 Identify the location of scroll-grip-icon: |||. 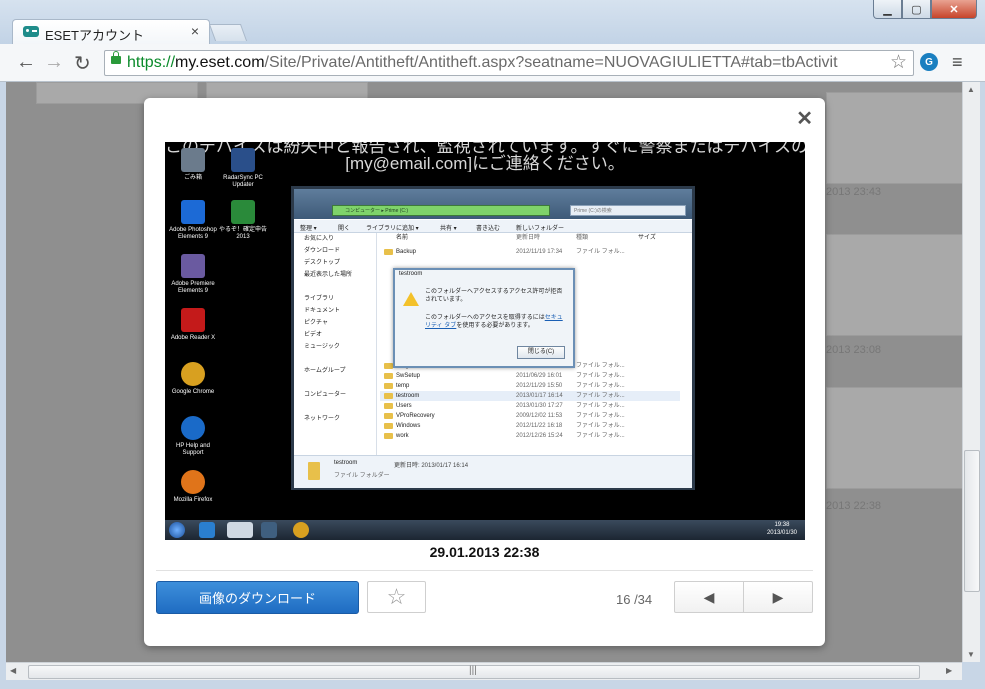
(473, 670).